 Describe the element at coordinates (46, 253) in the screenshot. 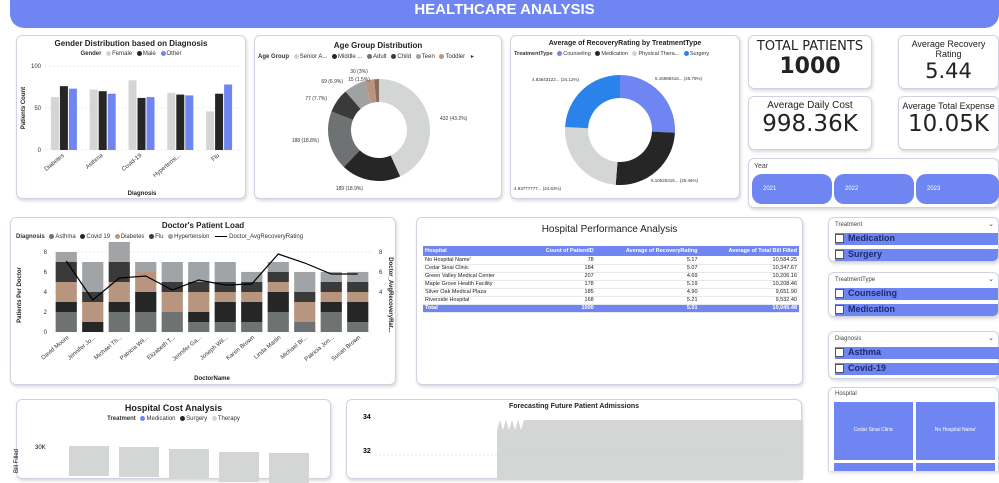

I see `y-tick: 8` at that location.